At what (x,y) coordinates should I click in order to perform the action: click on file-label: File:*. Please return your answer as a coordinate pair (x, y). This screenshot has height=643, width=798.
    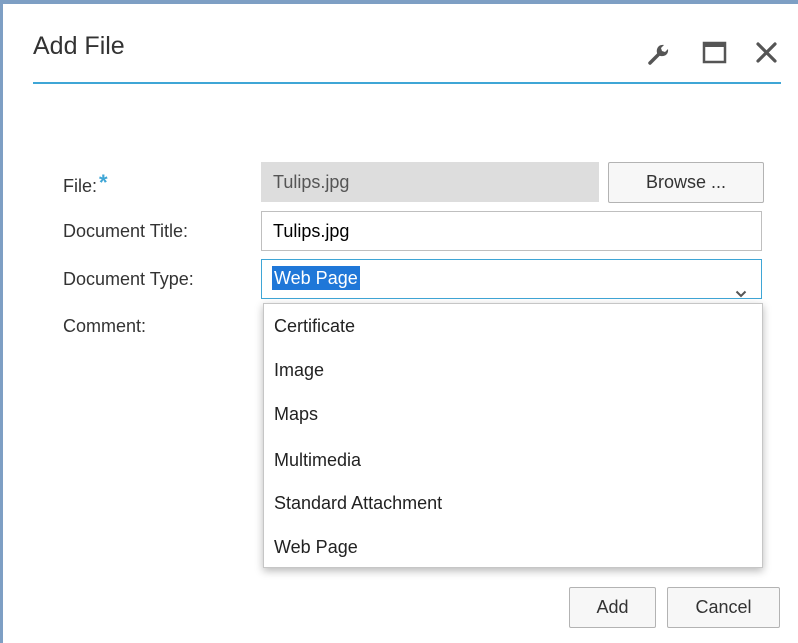
    Looking at the image, I should click on (85, 184).